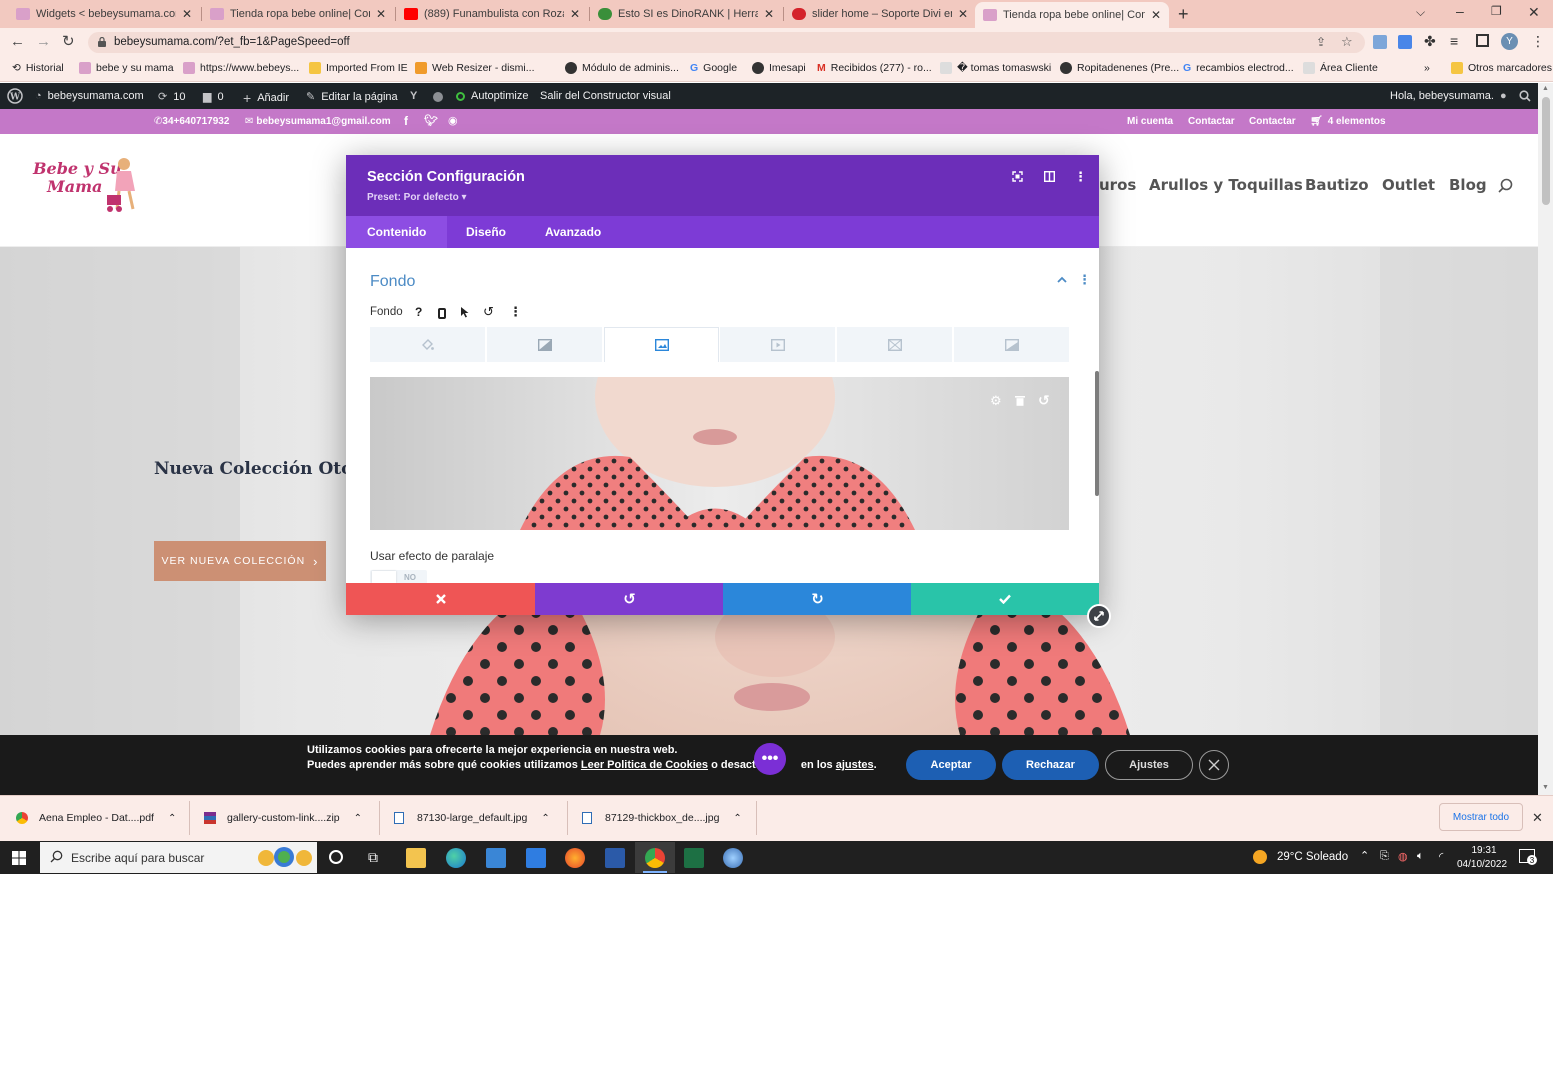  I want to click on weather-text: 29°C Soleado, so click(1312, 857).